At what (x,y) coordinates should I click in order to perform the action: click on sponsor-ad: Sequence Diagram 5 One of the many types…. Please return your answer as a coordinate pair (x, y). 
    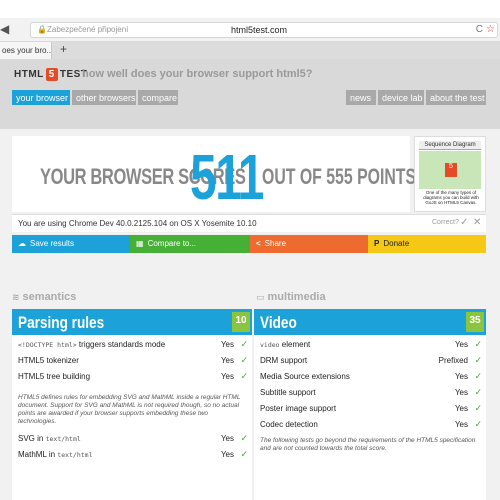
    Looking at the image, I should click on (450, 174).